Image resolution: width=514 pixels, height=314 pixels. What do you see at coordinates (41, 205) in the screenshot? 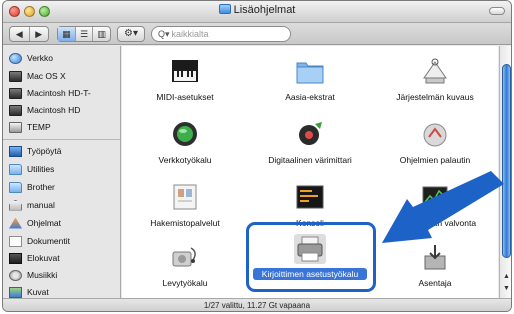
I see `sidebar-item-label: manual` at bounding box center [41, 205].